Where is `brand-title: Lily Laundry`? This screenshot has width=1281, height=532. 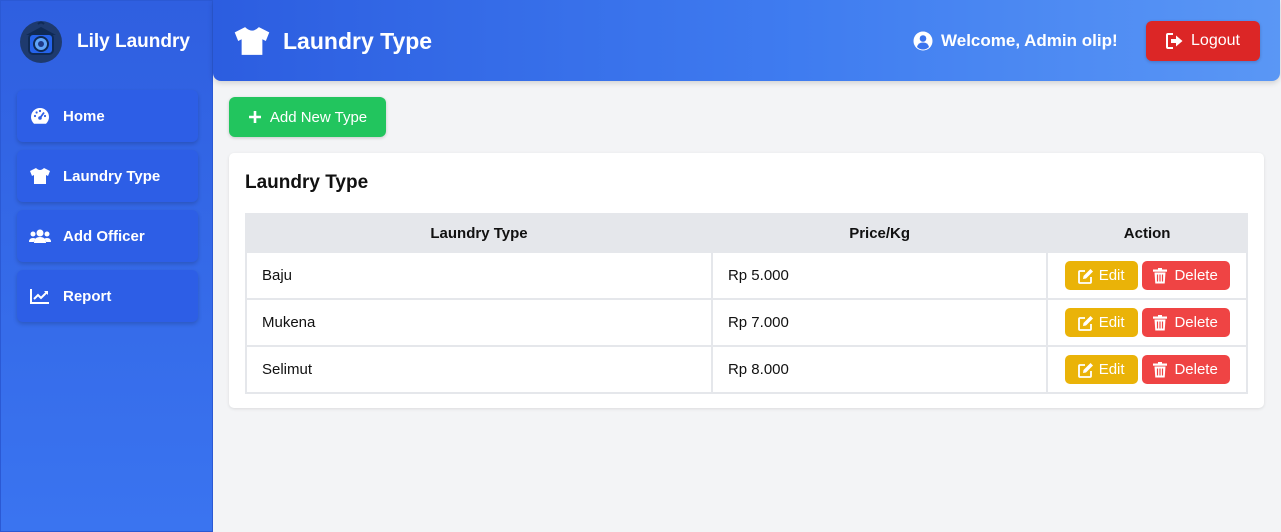
brand-title: Lily Laundry is located at coordinates (133, 41).